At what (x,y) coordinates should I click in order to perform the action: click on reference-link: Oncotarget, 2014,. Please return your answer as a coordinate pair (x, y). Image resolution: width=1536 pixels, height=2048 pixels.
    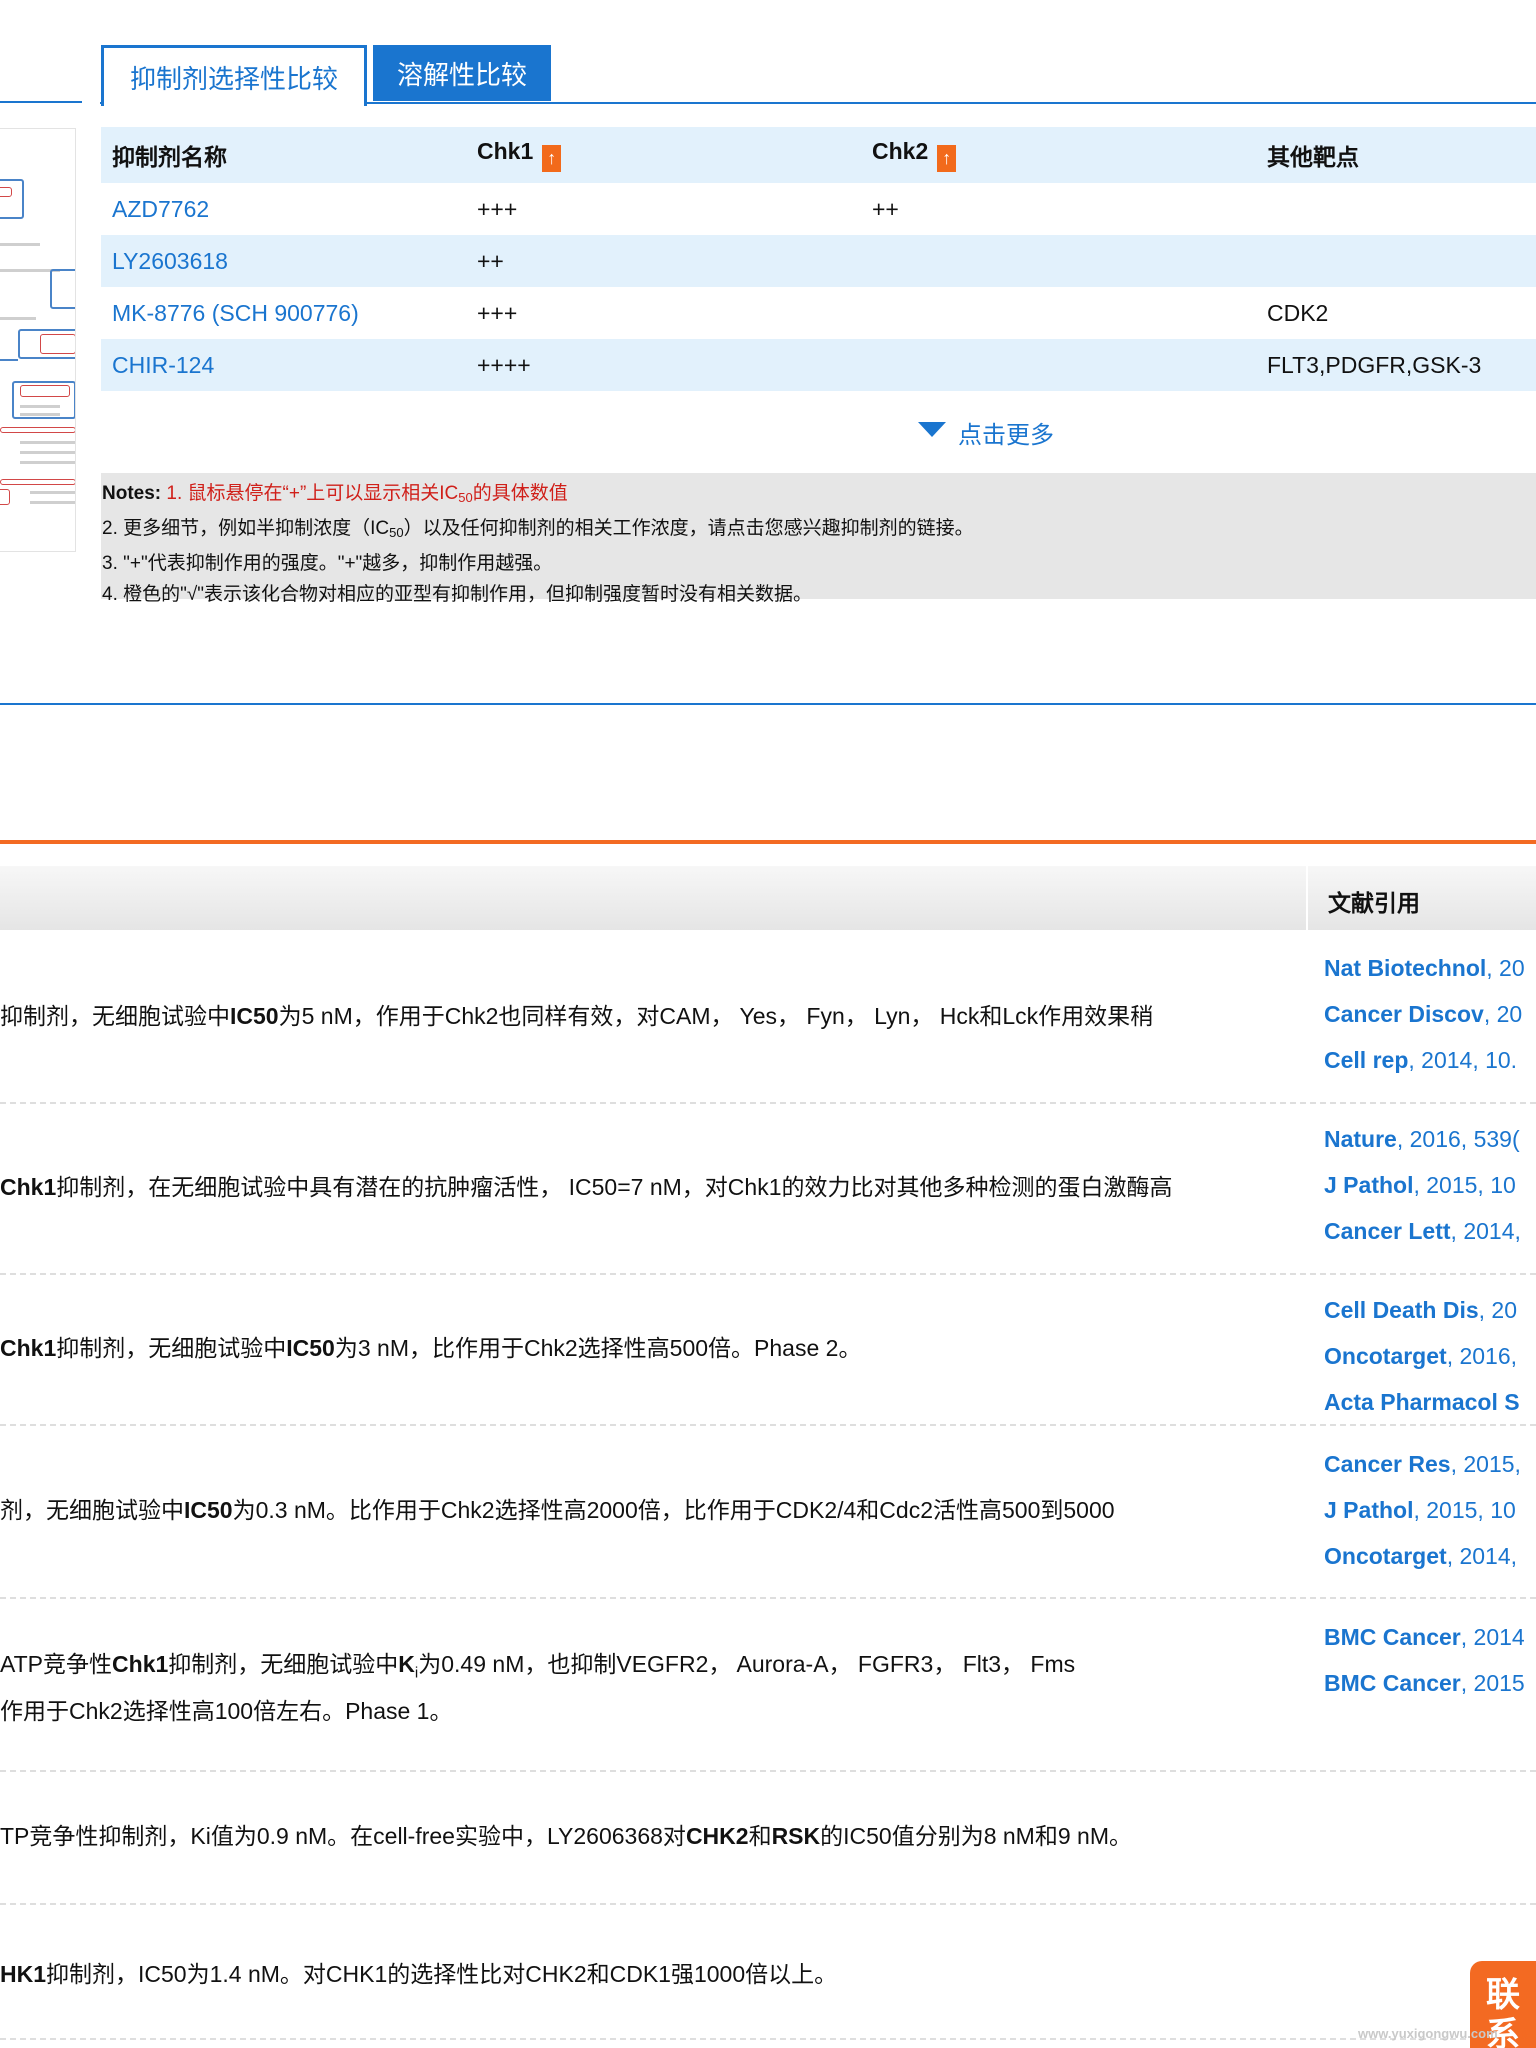
    Looking at the image, I should click on (1420, 1556).